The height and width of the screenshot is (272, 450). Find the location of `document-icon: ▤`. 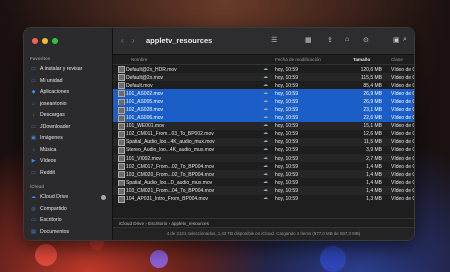

document-icon: ▤ is located at coordinates (33, 231).